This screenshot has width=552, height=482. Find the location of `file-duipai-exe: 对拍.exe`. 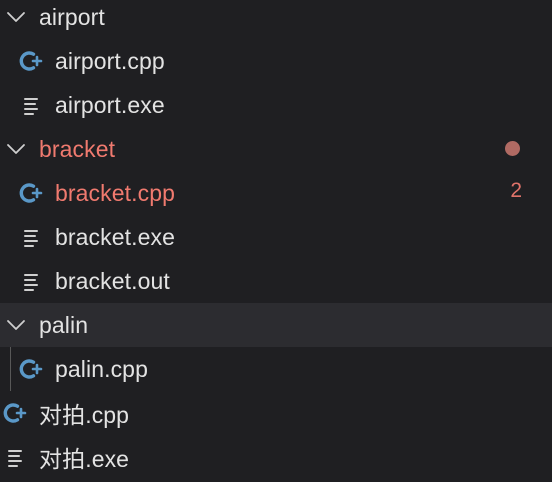

file-duipai-exe: 对拍.exe is located at coordinates (276, 457).